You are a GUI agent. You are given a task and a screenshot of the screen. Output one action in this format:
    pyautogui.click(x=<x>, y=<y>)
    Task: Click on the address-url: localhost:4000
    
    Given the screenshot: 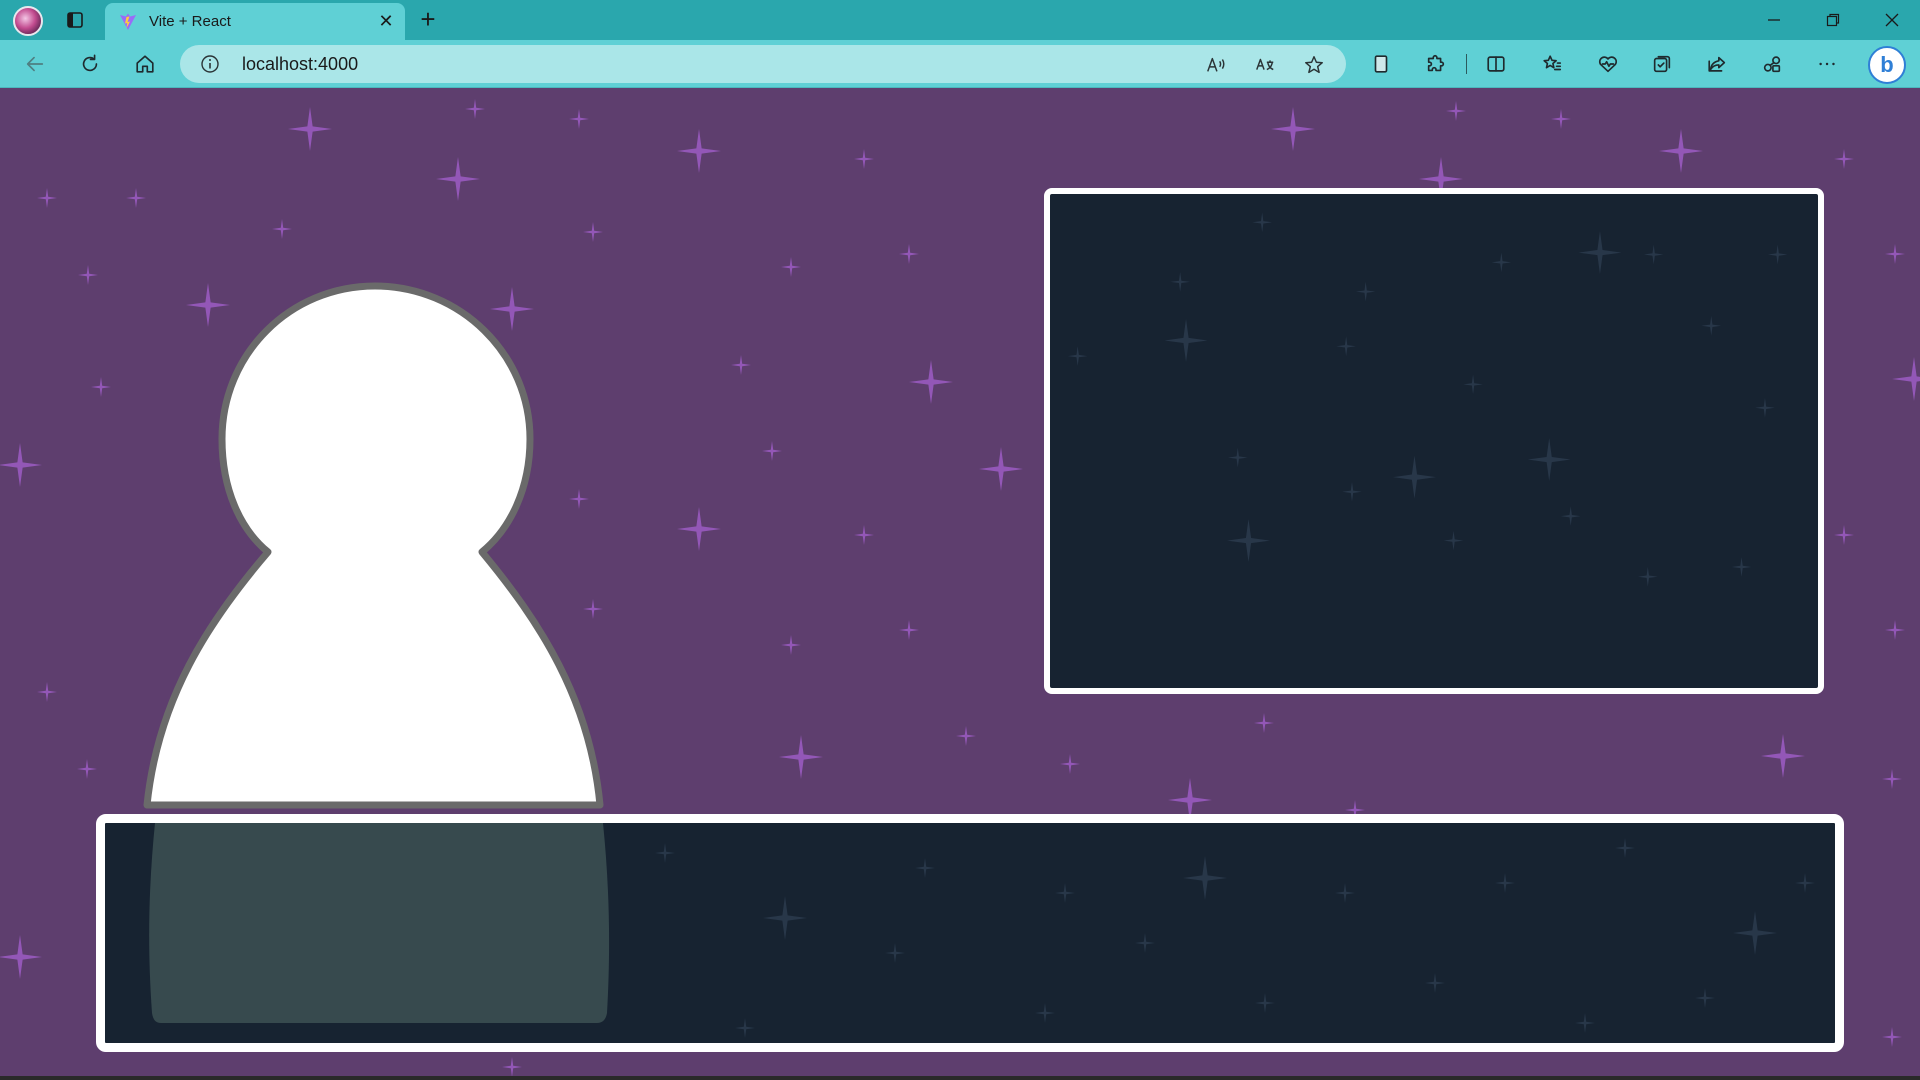 What is the action you would take?
    pyautogui.click(x=300, y=64)
    